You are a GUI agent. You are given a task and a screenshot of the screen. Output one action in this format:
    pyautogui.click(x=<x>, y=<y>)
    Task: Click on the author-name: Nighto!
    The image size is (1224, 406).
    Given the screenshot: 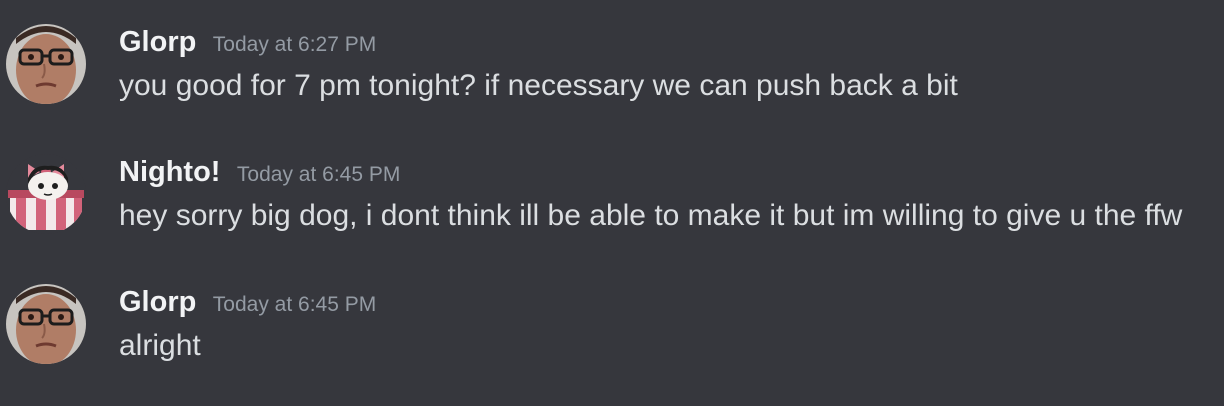 What is the action you would take?
    pyautogui.click(x=169, y=172)
    